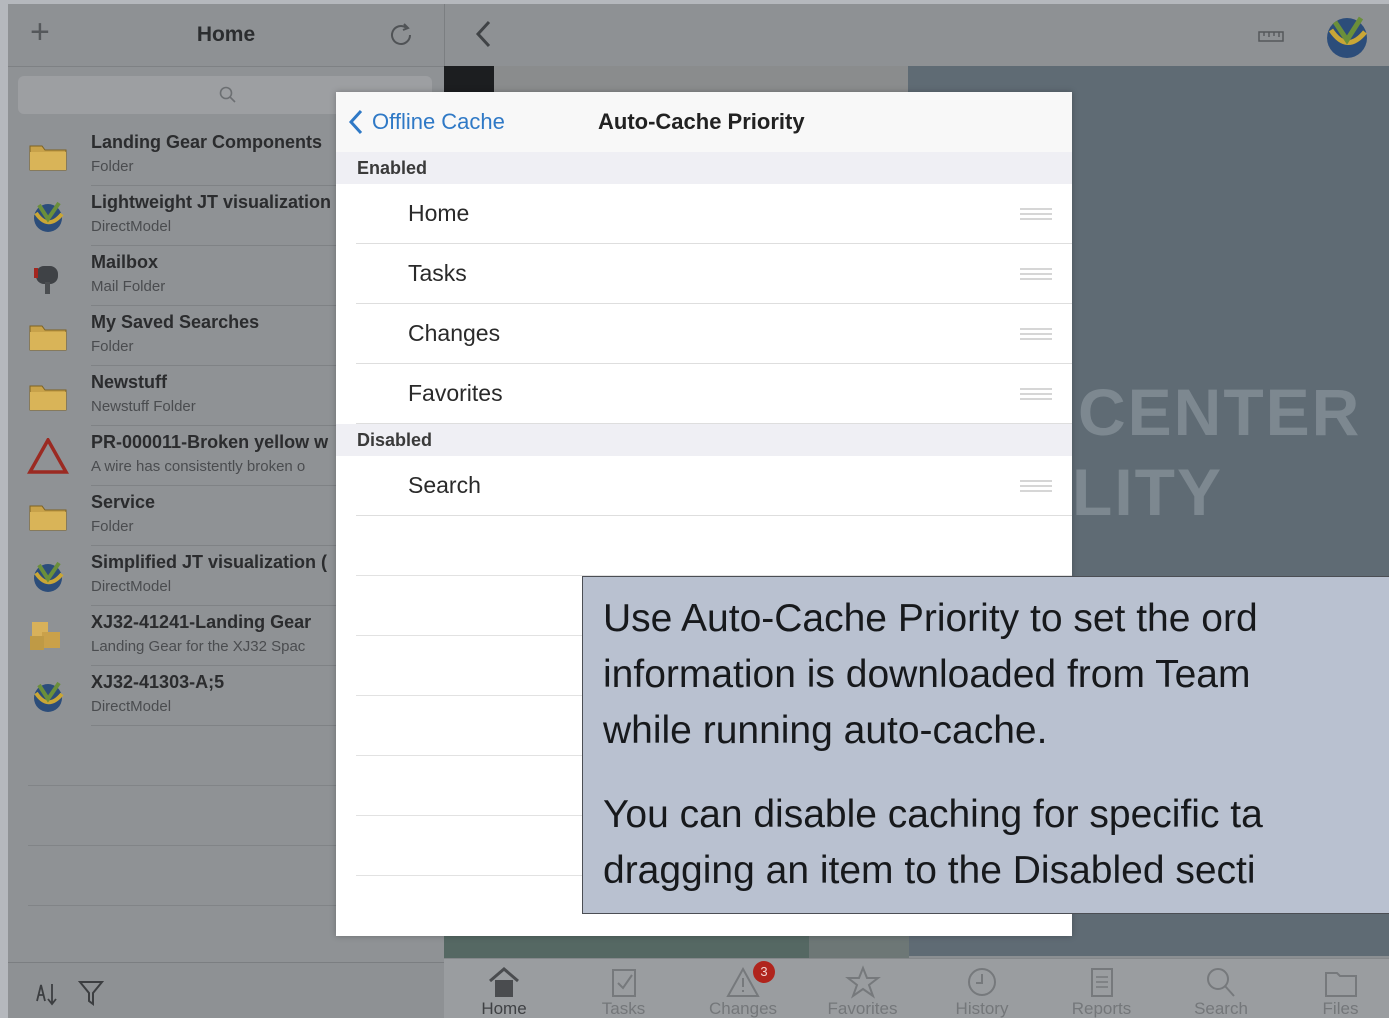 The height and width of the screenshot is (1018, 1389). I want to click on problem-report-icon, so click(48, 455).